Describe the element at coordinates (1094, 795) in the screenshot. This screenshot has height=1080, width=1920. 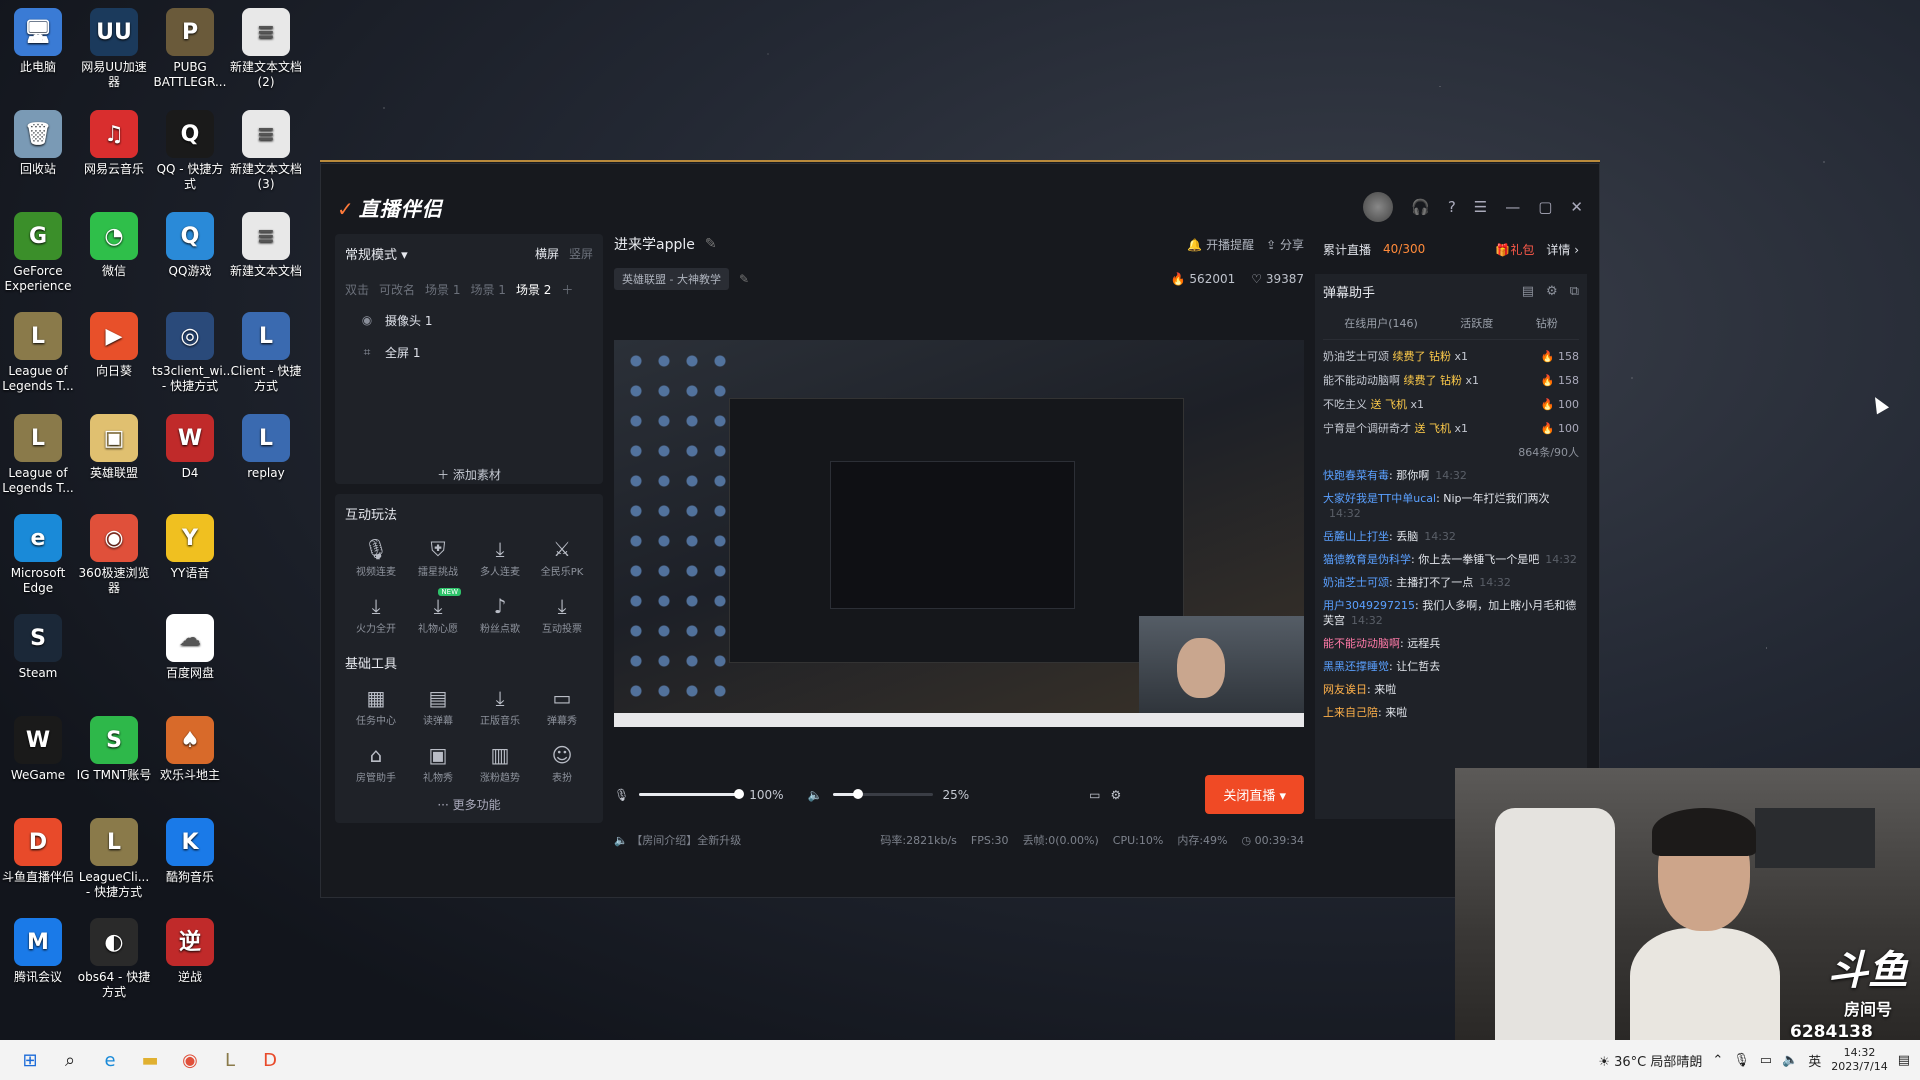
I see `camera-toggle-icon: ▭` at that location.